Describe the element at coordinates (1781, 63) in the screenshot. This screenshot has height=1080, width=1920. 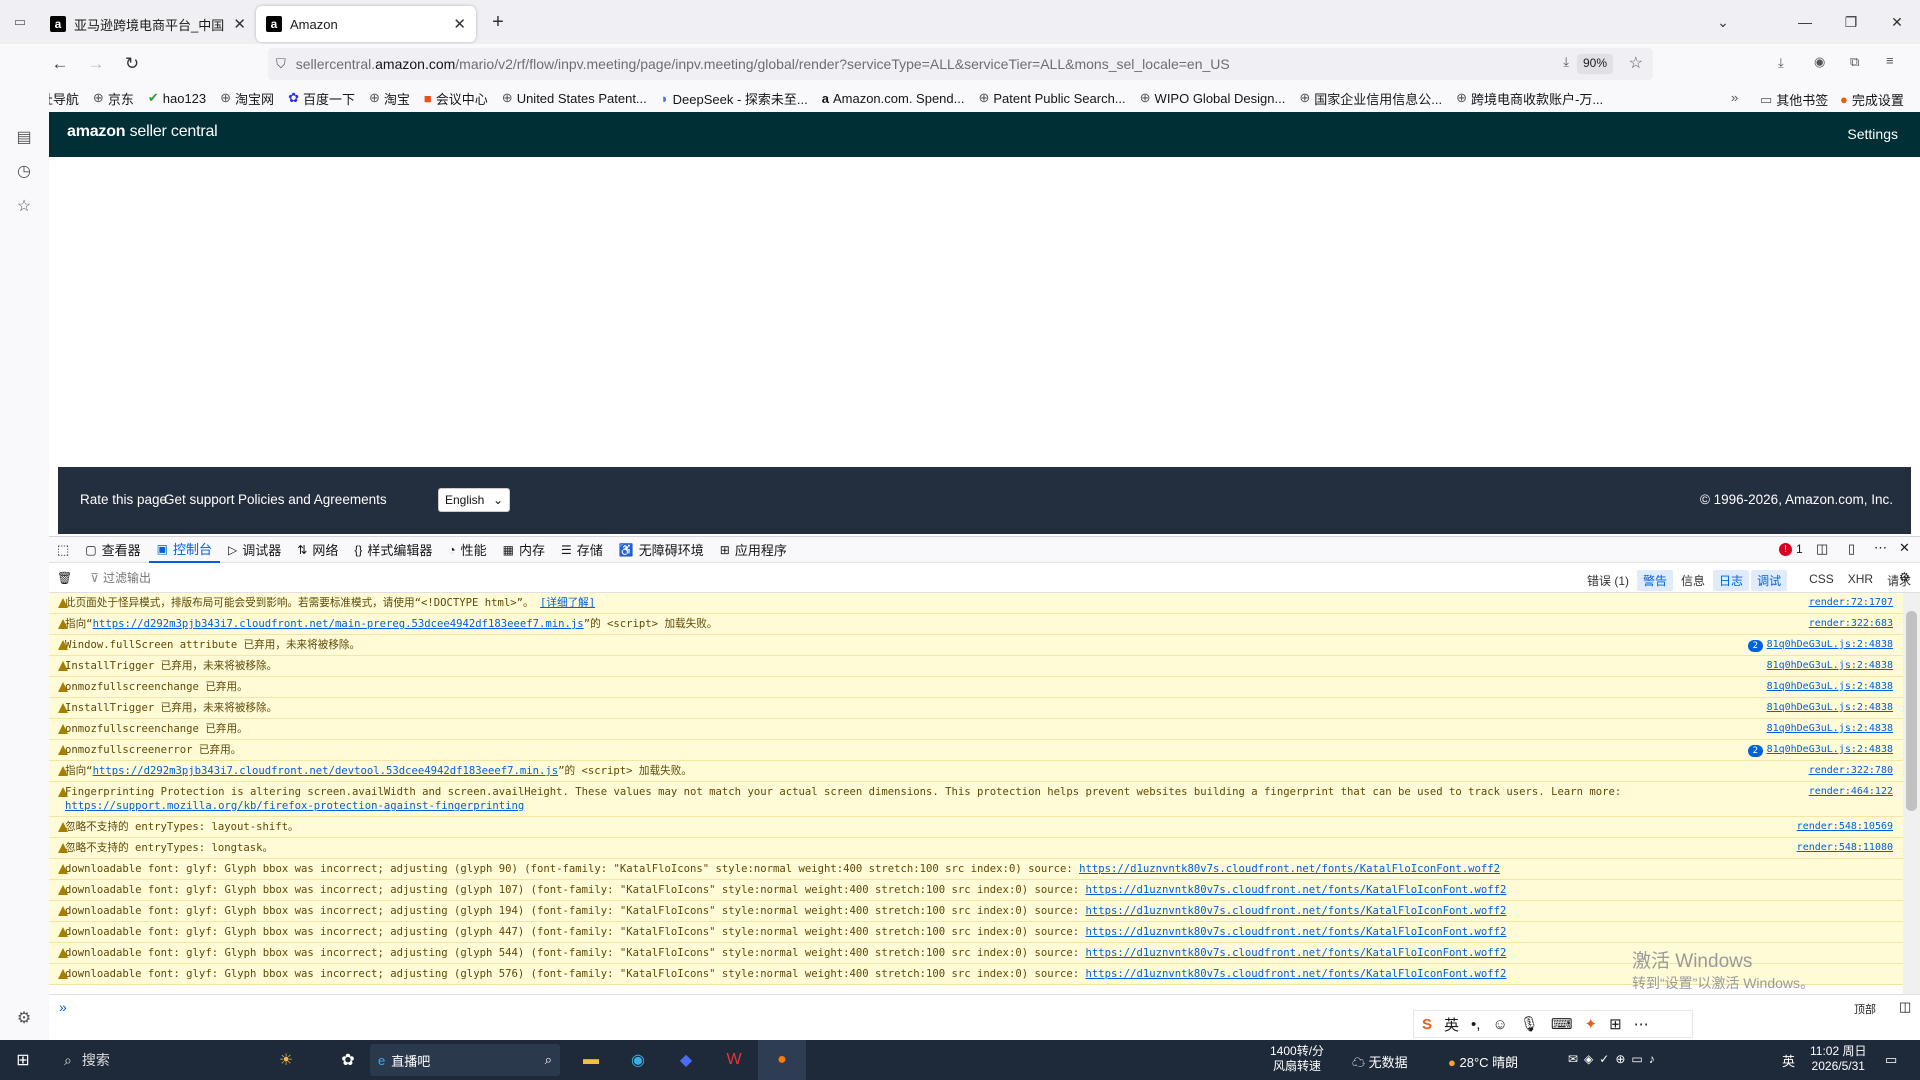
I see `downloads-icon: ⤓` at that location.